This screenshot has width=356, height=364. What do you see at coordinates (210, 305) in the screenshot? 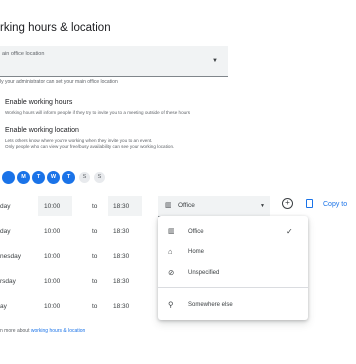
I see `menu-item-label: Somewhere else` at bounding box center [210, 305].